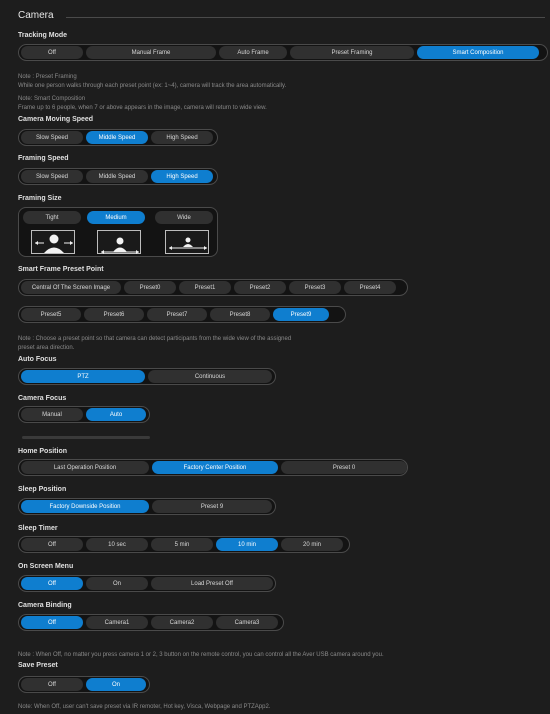  I want to click on binding-off: Off, so click(52, 622).